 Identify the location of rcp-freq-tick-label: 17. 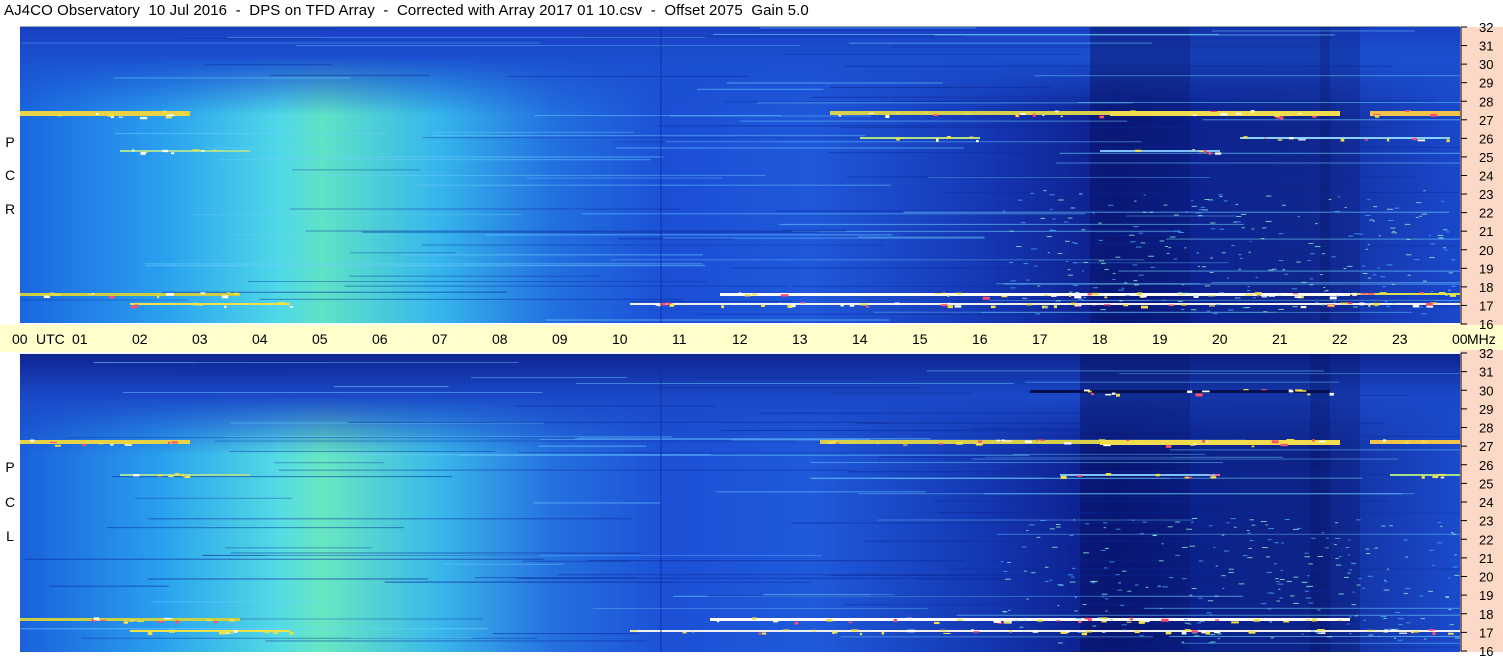
(1486, 305).